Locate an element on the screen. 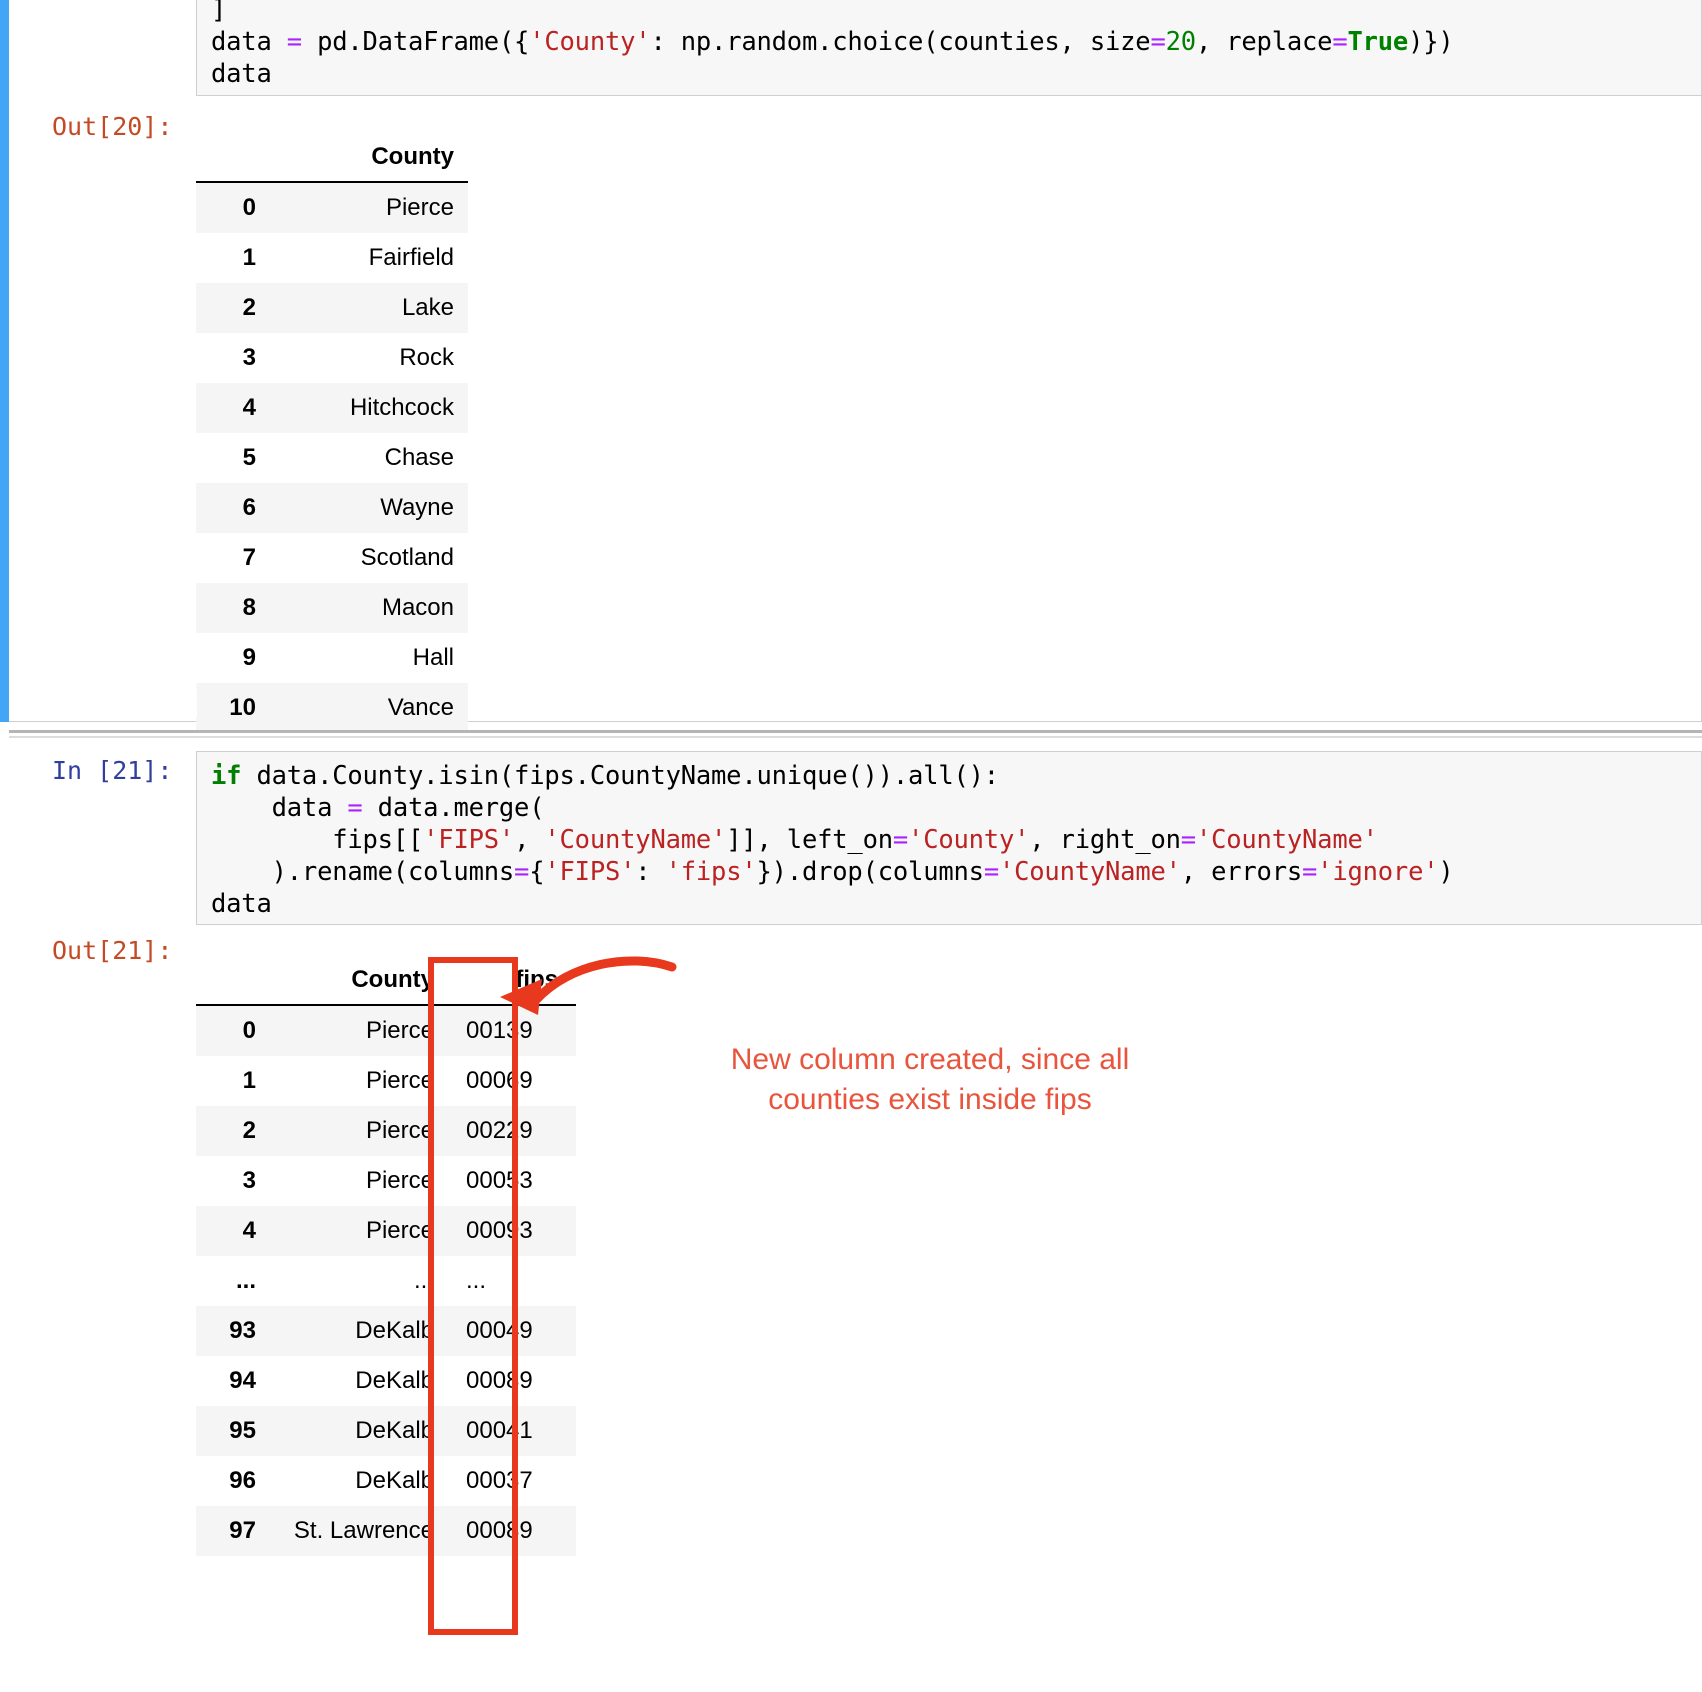 The height and width of the screenshot is (1692, 1702). cell-county: St. Lawrence is located at coordinates (363, 1530).